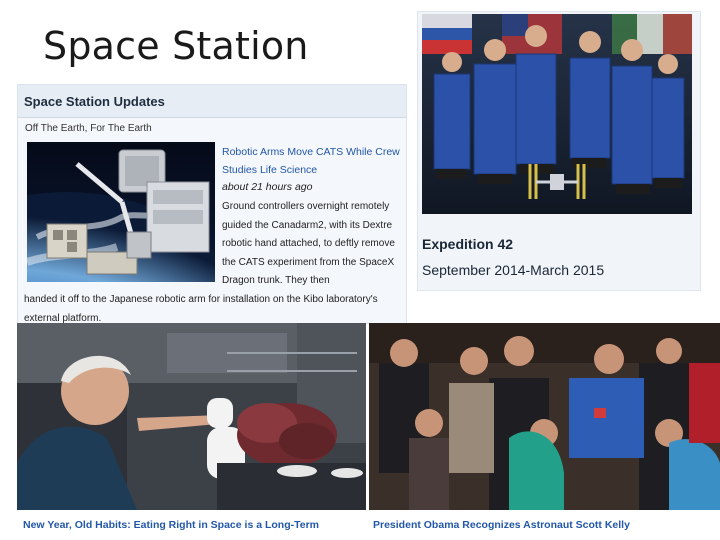 This screenshot has width=720, height=540. I want to click on widget-title: Space Station Updates, so click(94, 101).